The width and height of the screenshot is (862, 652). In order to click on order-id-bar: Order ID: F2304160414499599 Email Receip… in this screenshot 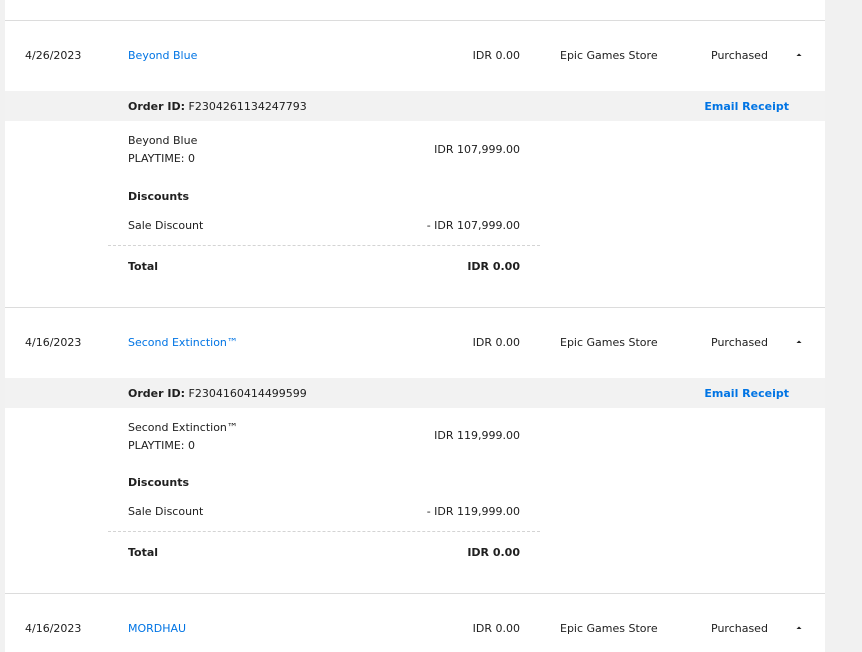, I will do `click(415, 393)`.